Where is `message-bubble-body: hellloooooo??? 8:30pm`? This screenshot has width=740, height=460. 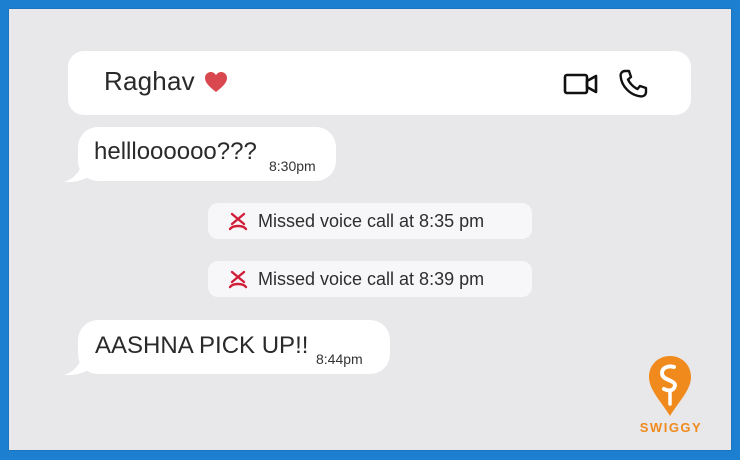 message-bubble-body: hellloooooo??? 8:30pm is located at coordinates (207, 154).